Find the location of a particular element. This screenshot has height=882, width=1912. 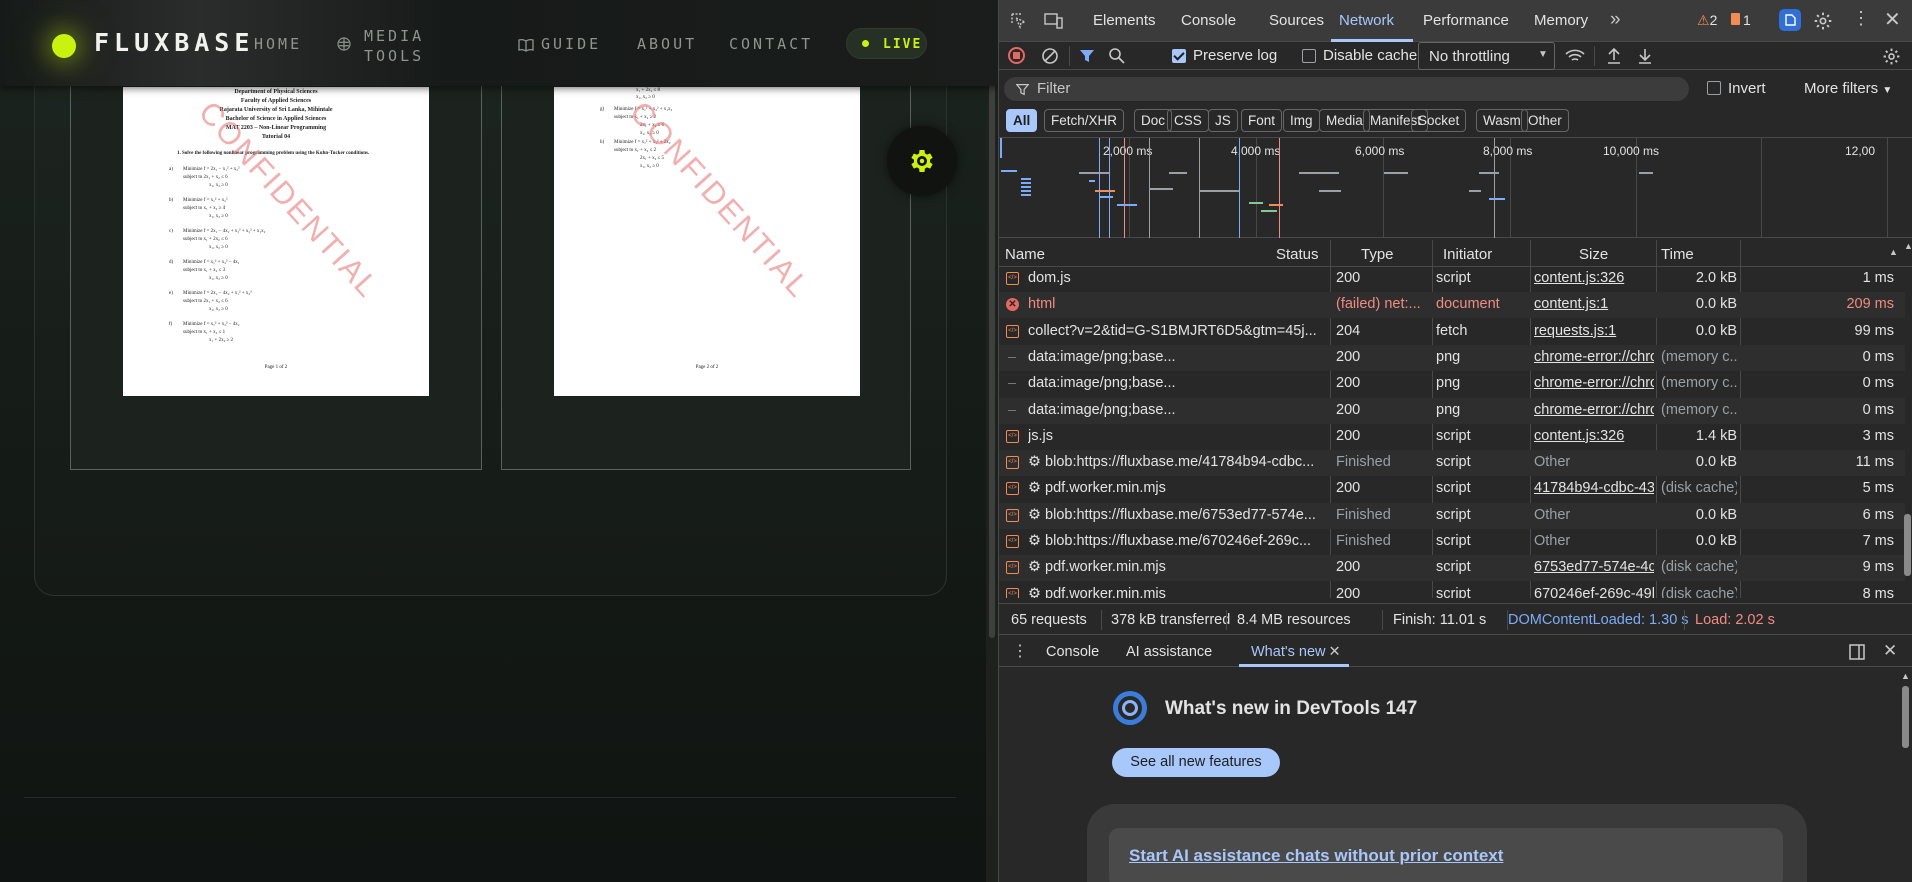

throttling-select: No throttling ▼ is located at coordinates (1486, 56).